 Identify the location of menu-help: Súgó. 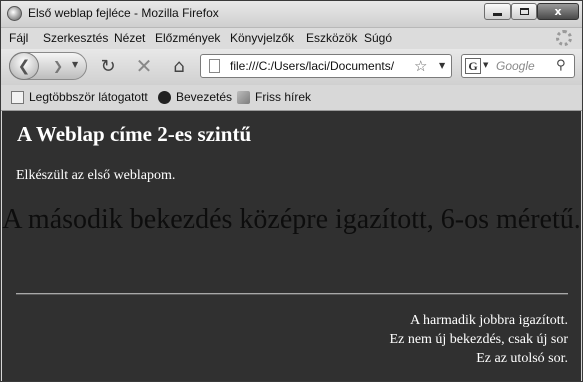
(378, 38).